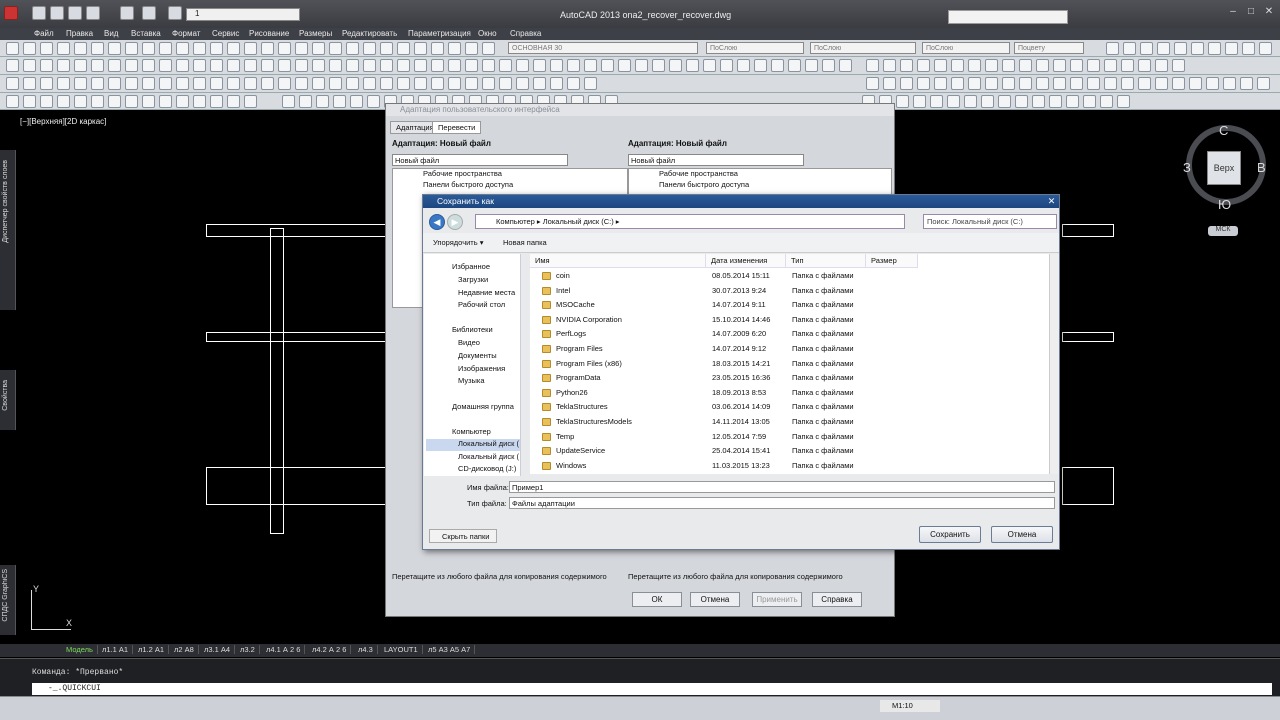 This screenshot has width=1280, height=720. Describe the element at coordinates (369, 33) in the screenshot. I see `menu-modify: Редактировать` at that location.